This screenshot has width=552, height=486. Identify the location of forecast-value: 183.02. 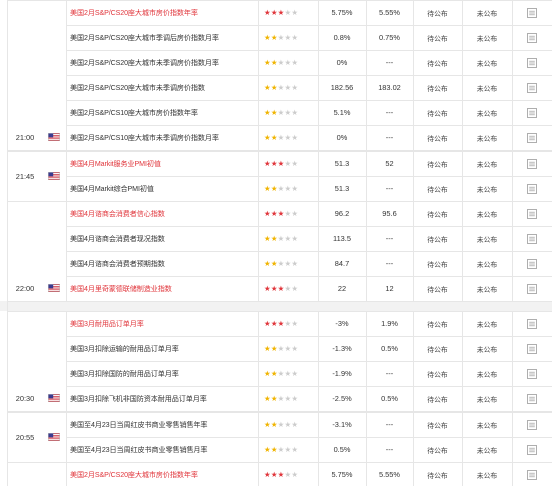
(389, 87).